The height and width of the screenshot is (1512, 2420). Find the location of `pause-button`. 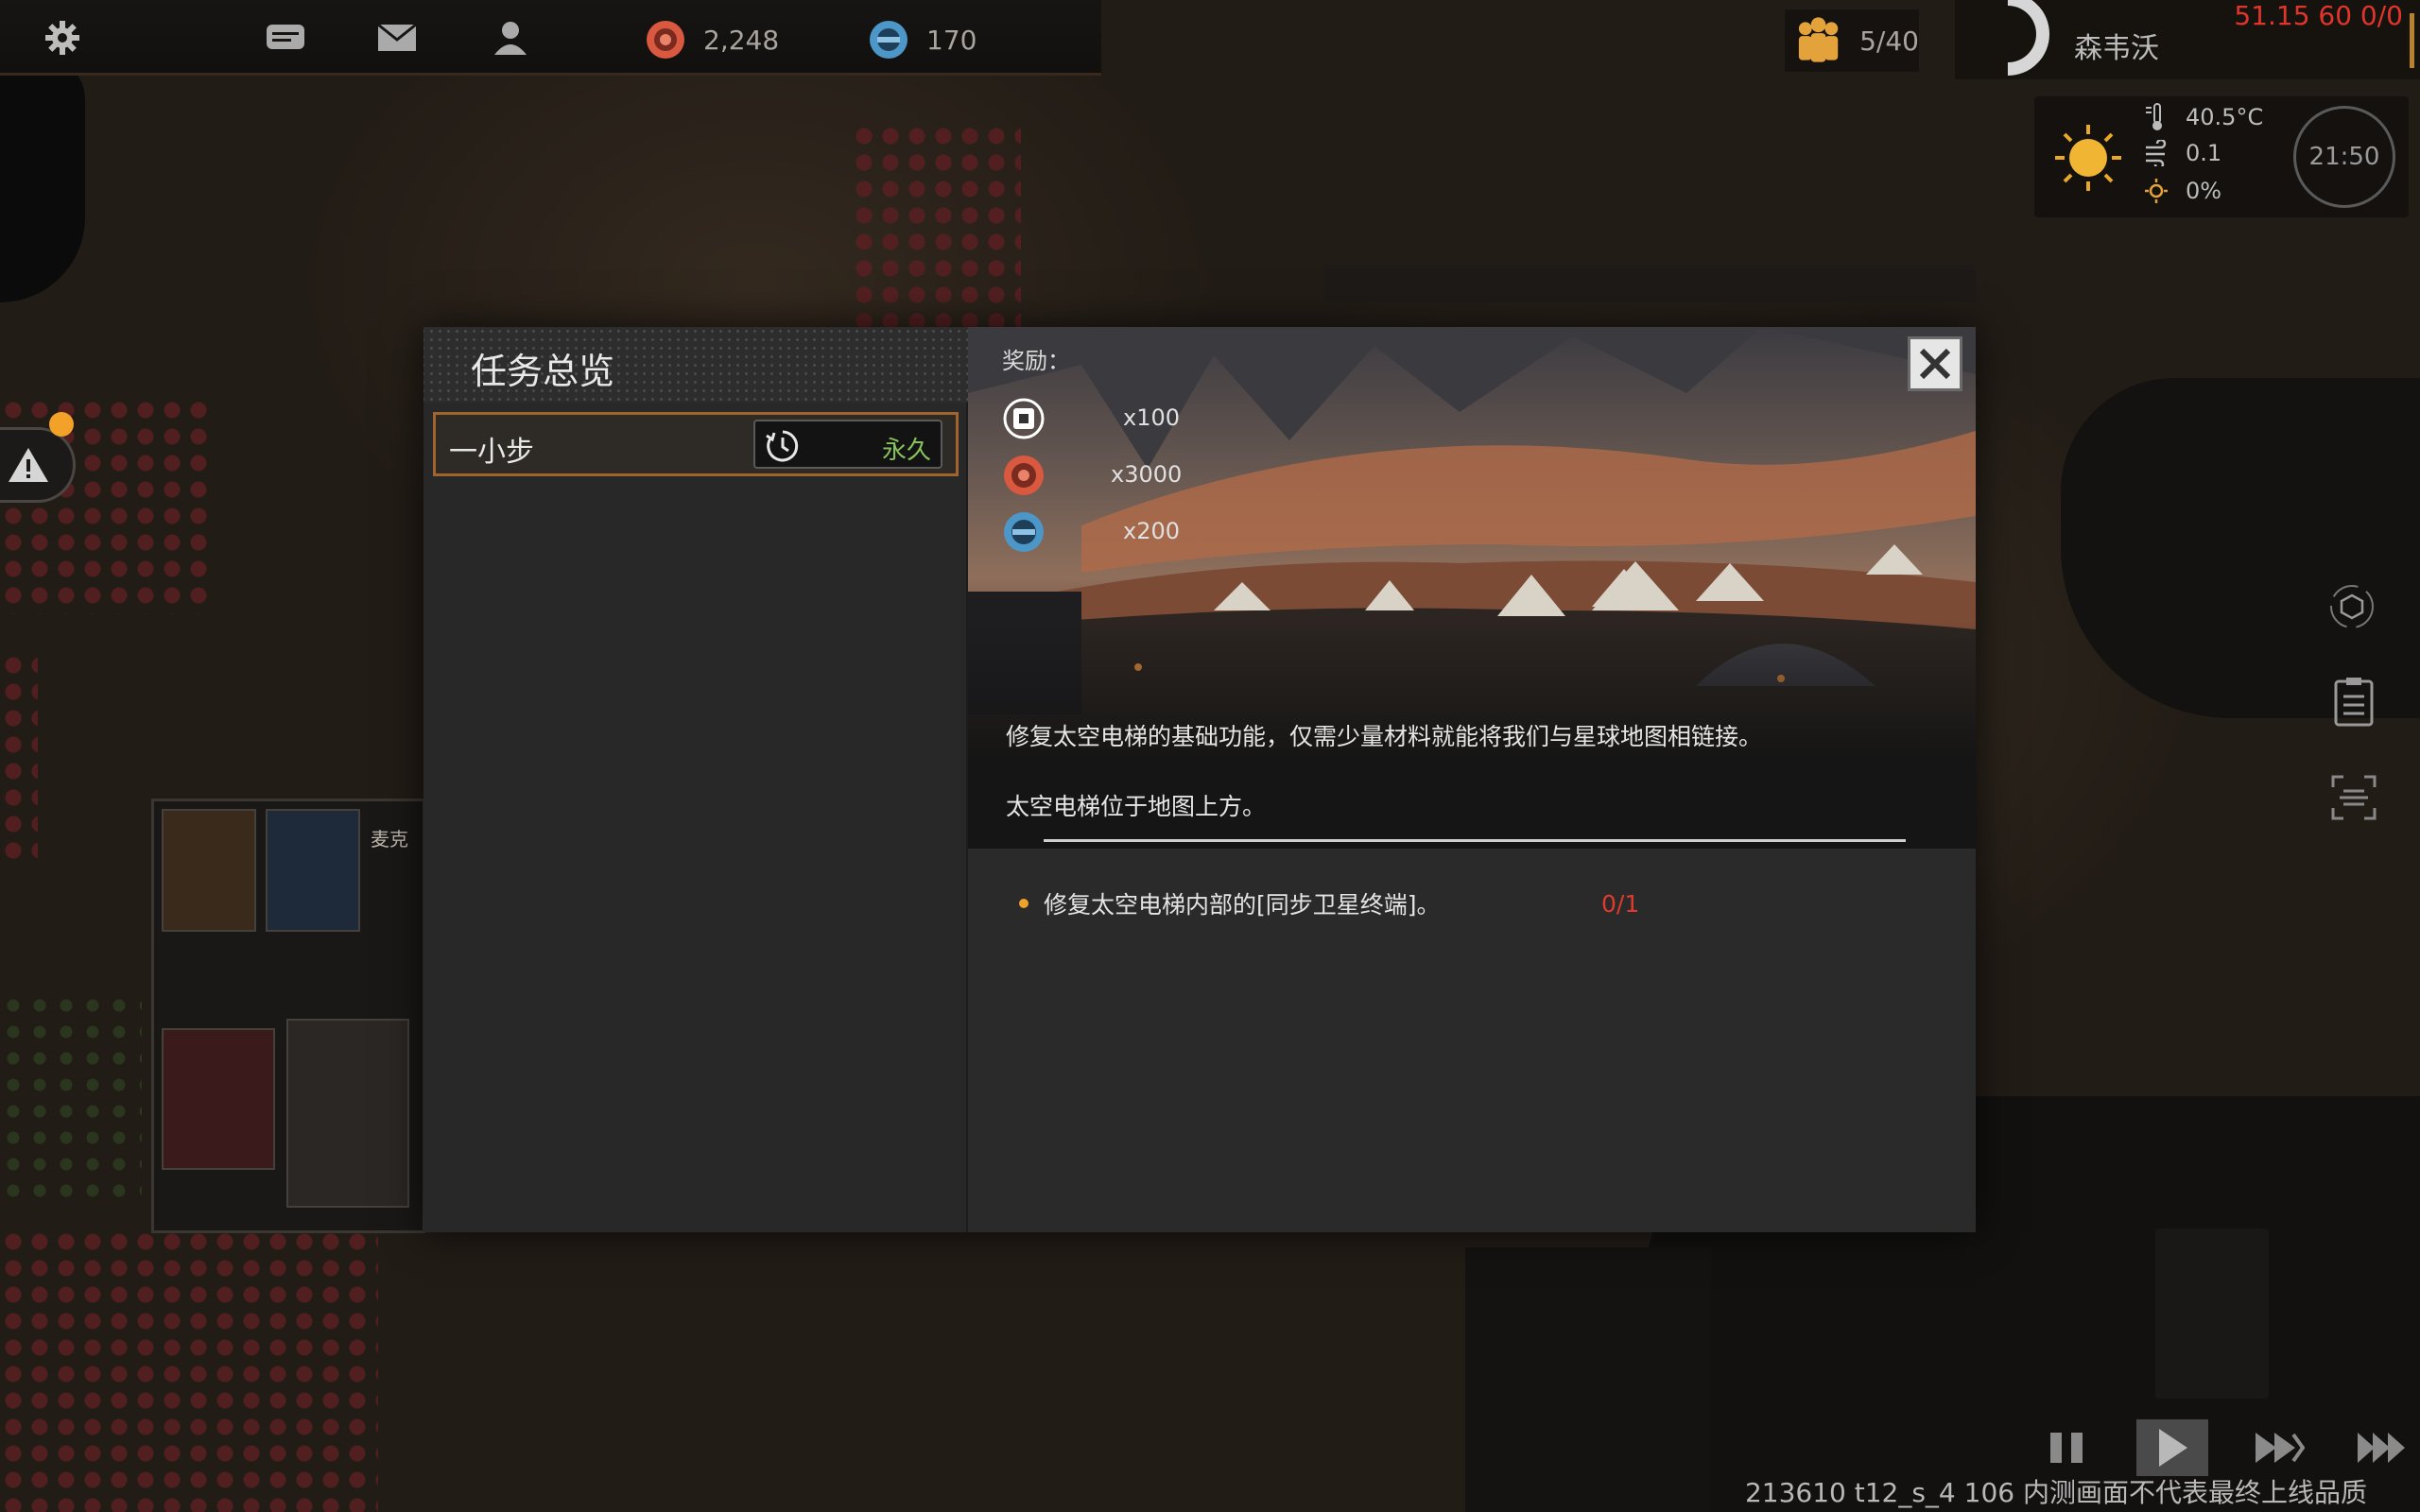

pause-button is located at coordinates (2066, 1447).